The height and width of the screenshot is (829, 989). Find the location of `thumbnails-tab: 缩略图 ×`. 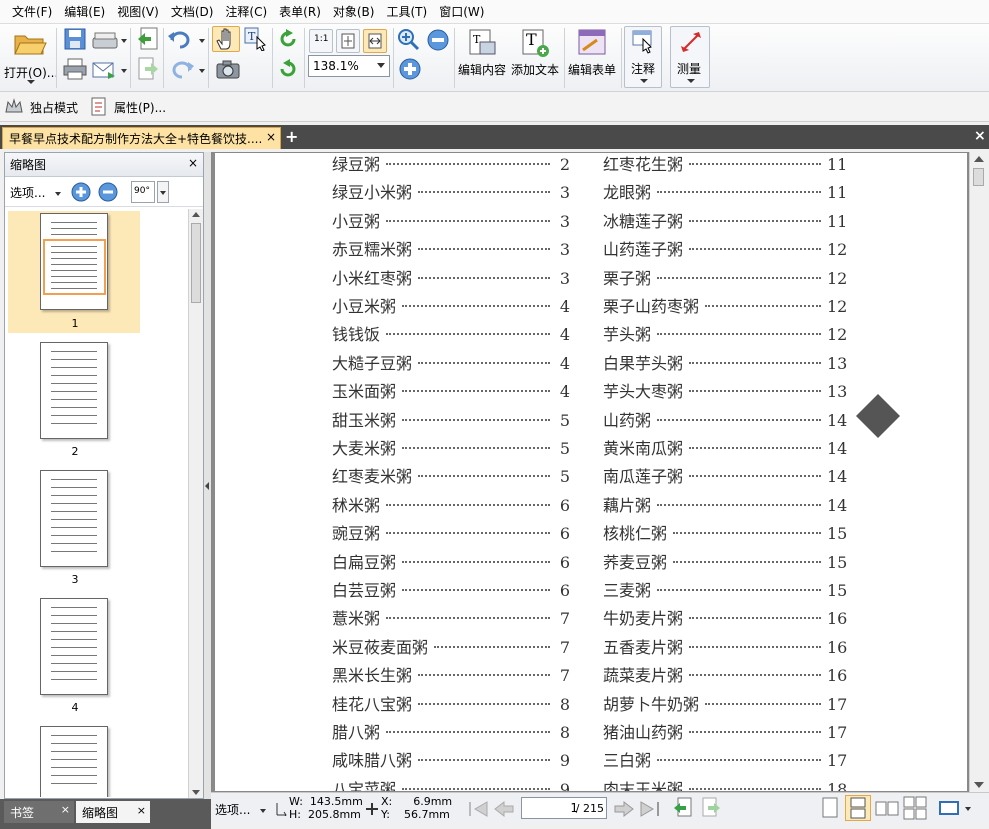

thumbnails-tab: 缩略图 × is located at coordinates (113, 812).